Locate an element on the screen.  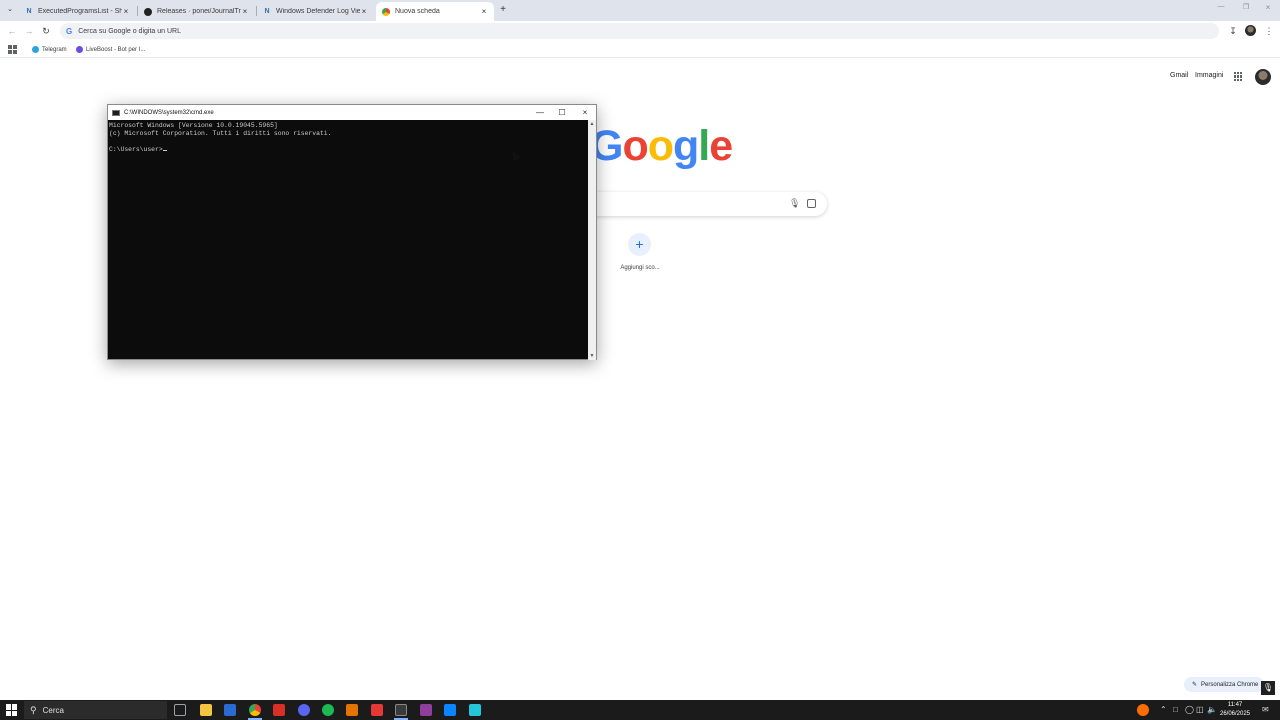
gmail-link: Gmail is located at coordinates (1179, 75).